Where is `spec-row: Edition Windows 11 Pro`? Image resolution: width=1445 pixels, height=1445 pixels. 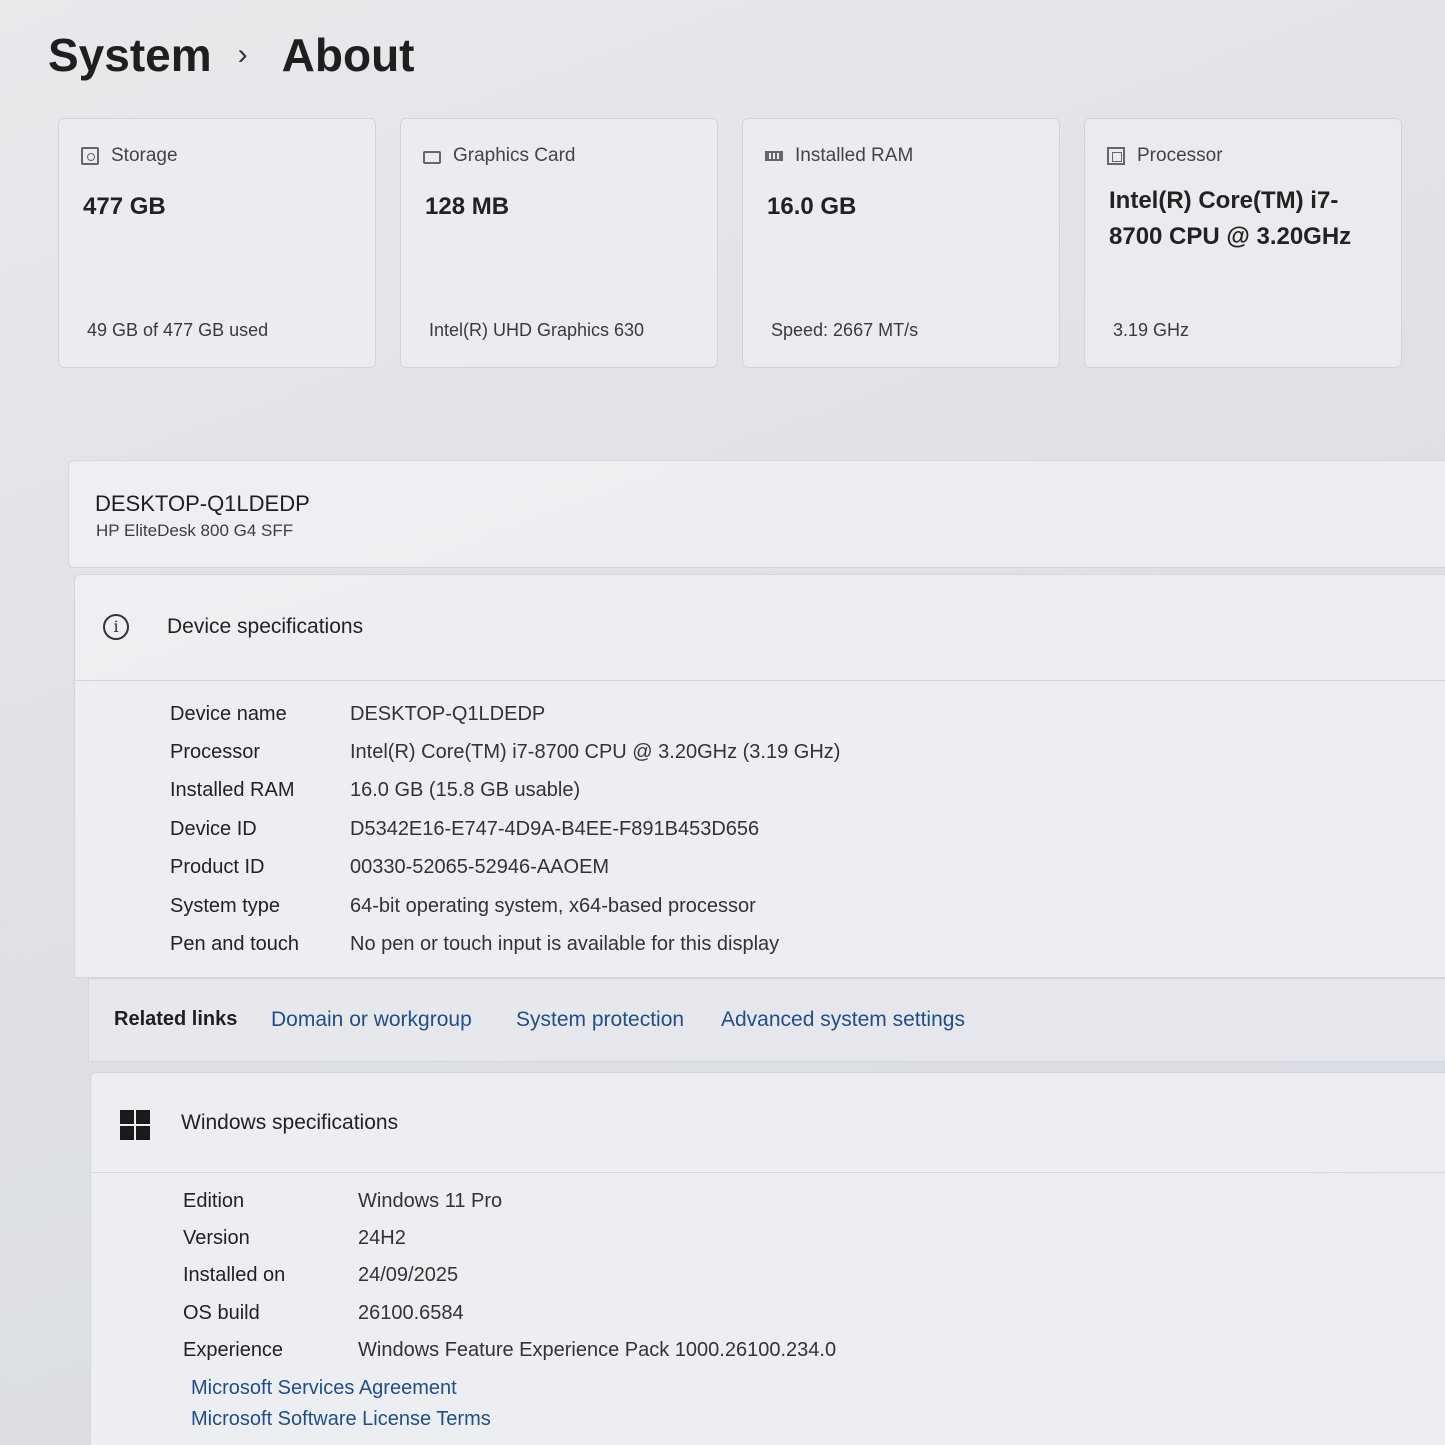 spec-row: Edition Windows 11 Pro is located at coordinates (509, 1201).